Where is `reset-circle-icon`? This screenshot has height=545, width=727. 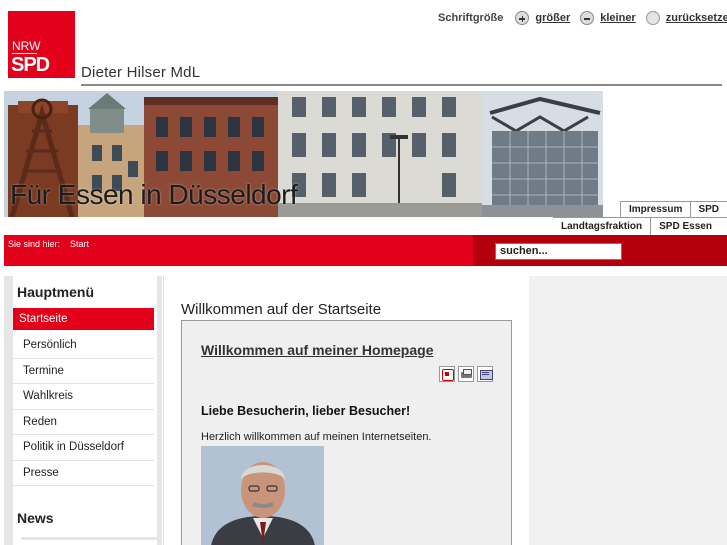 reset-circle-icon is located at coordinates (652, 18).